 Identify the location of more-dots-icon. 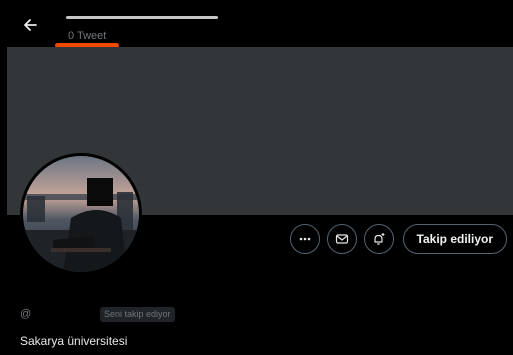
(304, 239).